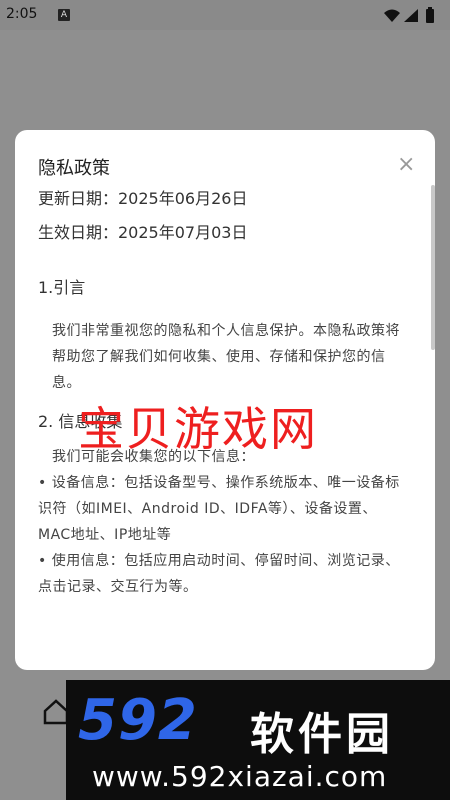 This screenshot has width=450, height=800. What do you see at coordinates (138, 720) in the screenshot?
I see `logo-number: 592` at bounding box center [138, 720].